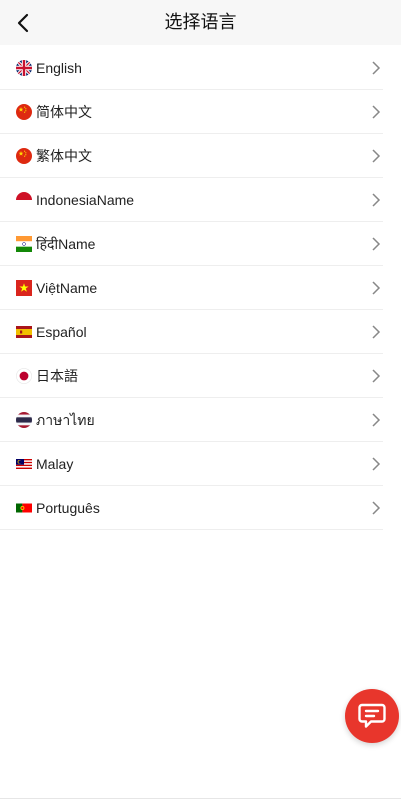  What do you see at coordinates (57, 376) in the screenshot?
I see `language-label: 日本語` at bounding box center [57, 376].